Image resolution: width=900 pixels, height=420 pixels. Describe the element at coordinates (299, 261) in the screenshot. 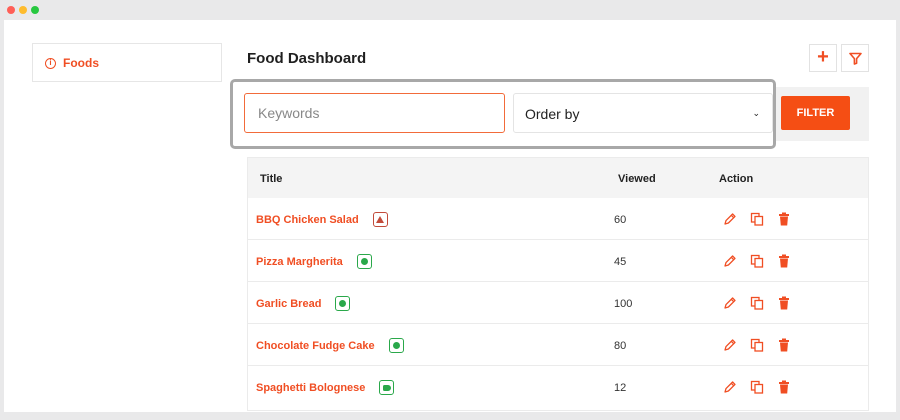

I see `food-title: Pizza Margherita` at that location.